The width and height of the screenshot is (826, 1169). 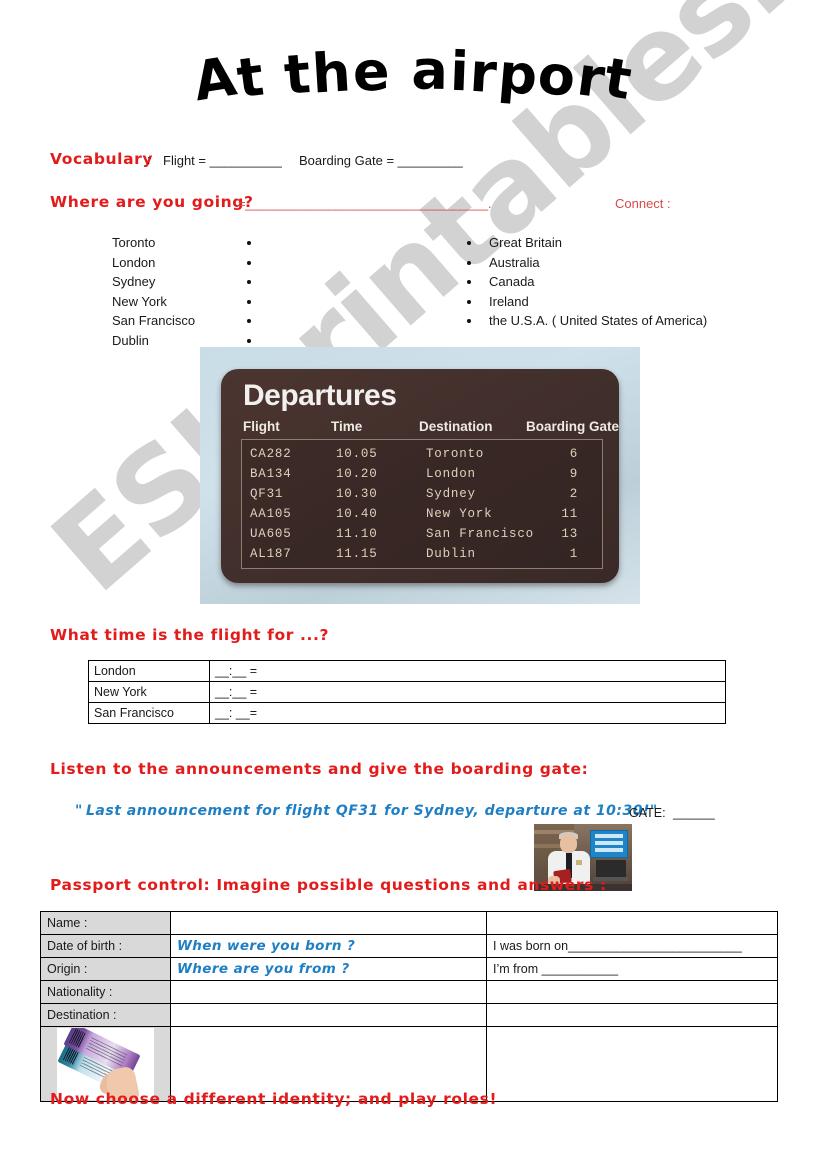 What do you see at coordinates (263, 969) in the screenshot?
I see `passport-question-text: Where are you from ?` at bounding box center [263, 969].